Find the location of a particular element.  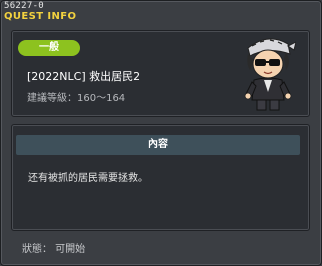

quest-description: 还有被抓的居民需要拯救。 is located at coordinates (88, 178).